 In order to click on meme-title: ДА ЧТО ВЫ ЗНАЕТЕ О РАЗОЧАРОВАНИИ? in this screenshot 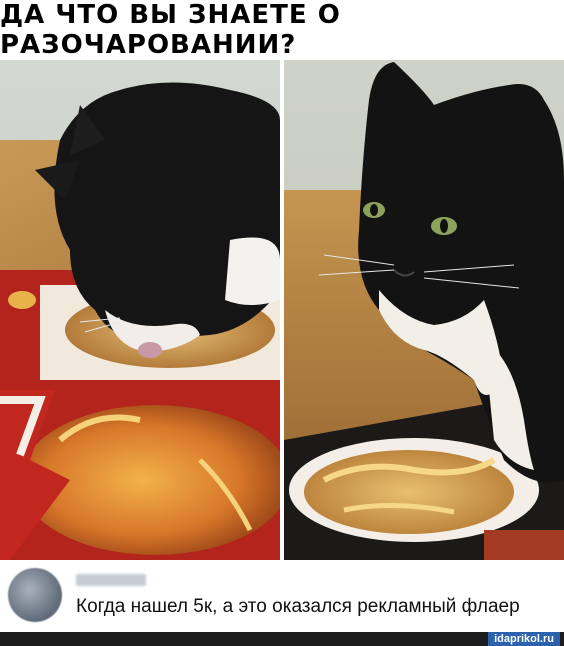, I will do `click(170, 30)`.